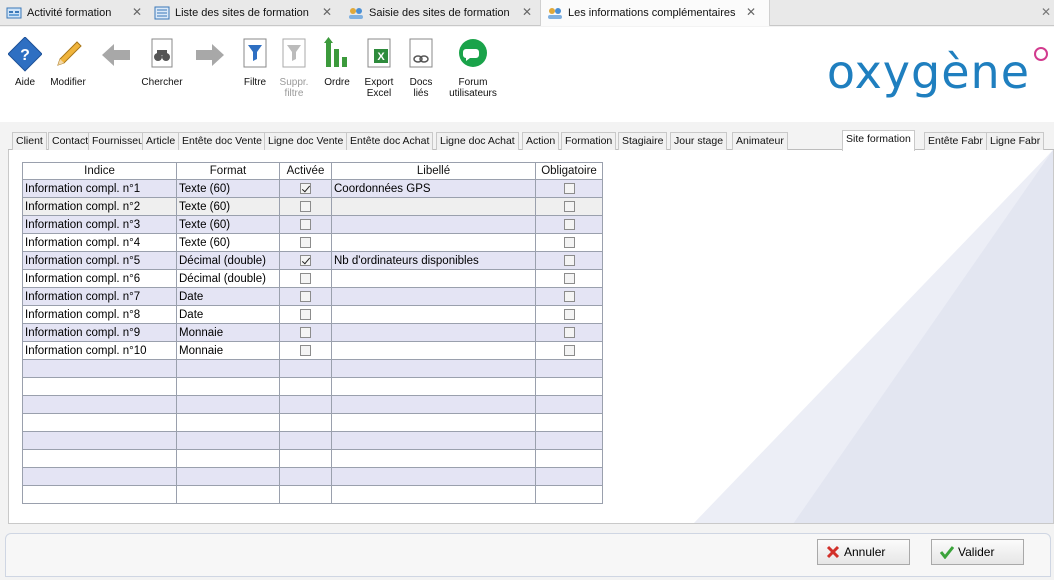 This screenshot has width=1054, height=580. Describe the element at coordinates (99, 242) in the screenshot. I see `cell-indice: Information compl. n°4` at that location.